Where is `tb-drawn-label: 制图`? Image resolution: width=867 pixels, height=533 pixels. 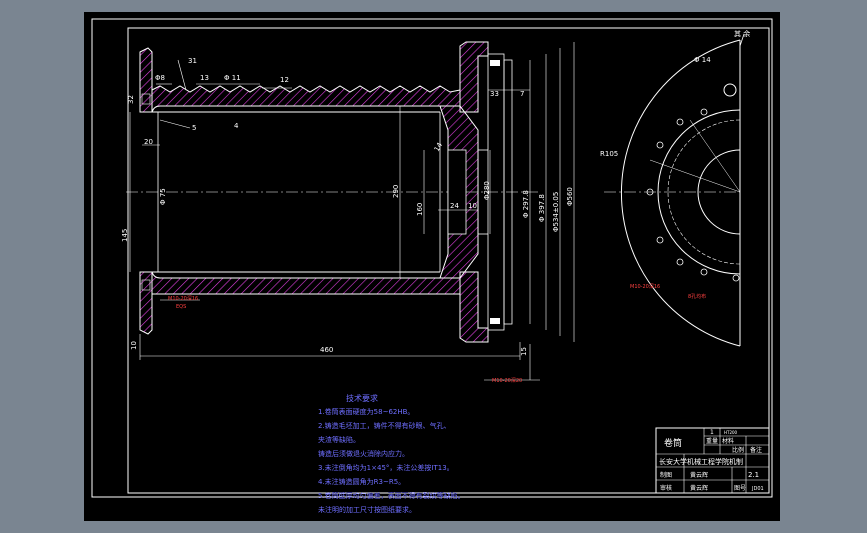 tb-drawn-label: 制图 is located at coordinates (666, 475).